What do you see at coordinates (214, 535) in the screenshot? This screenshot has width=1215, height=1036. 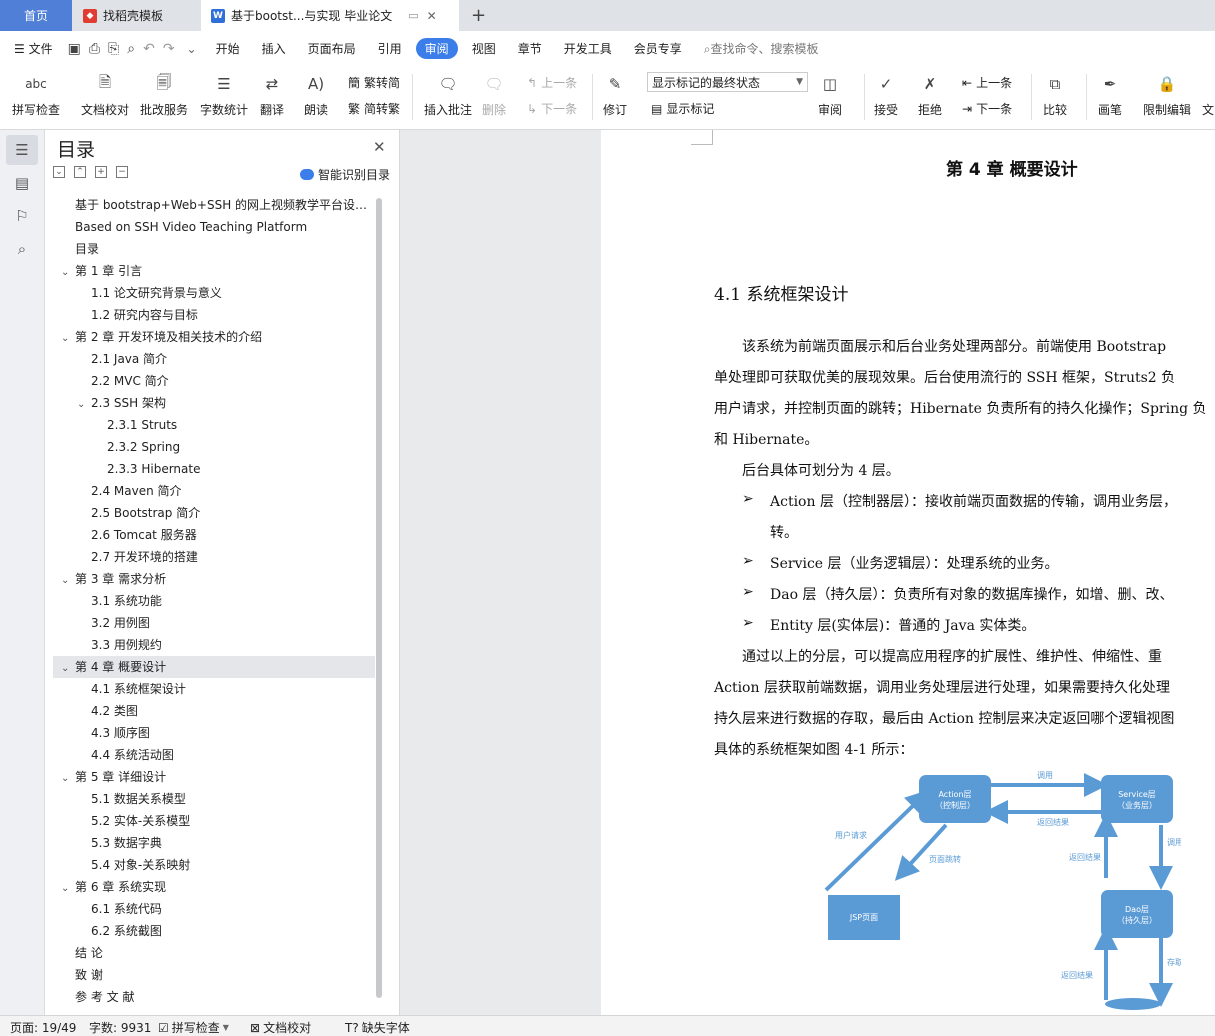 I see `toc-item: 2.6 Tomcat 服务器` at bounding box center [214, 535].